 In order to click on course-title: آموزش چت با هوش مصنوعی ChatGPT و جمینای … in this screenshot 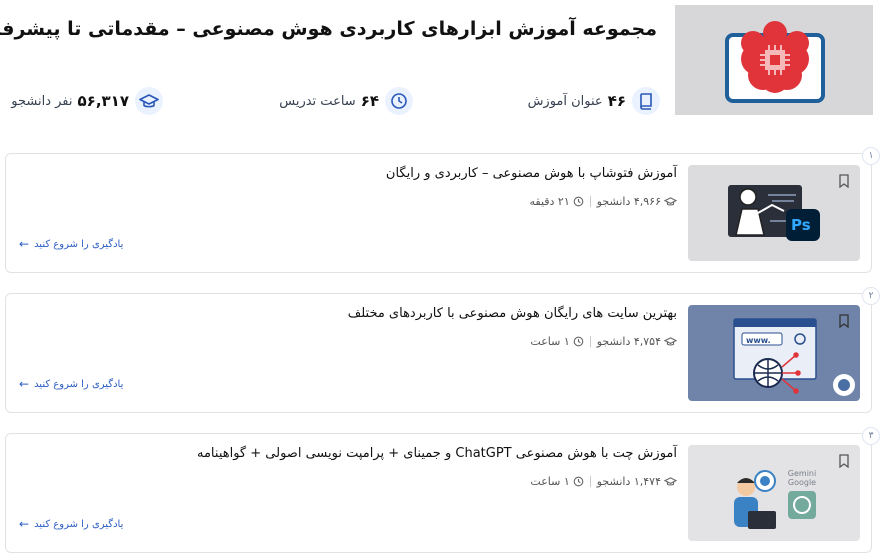, I will do `click(437, 453)`.